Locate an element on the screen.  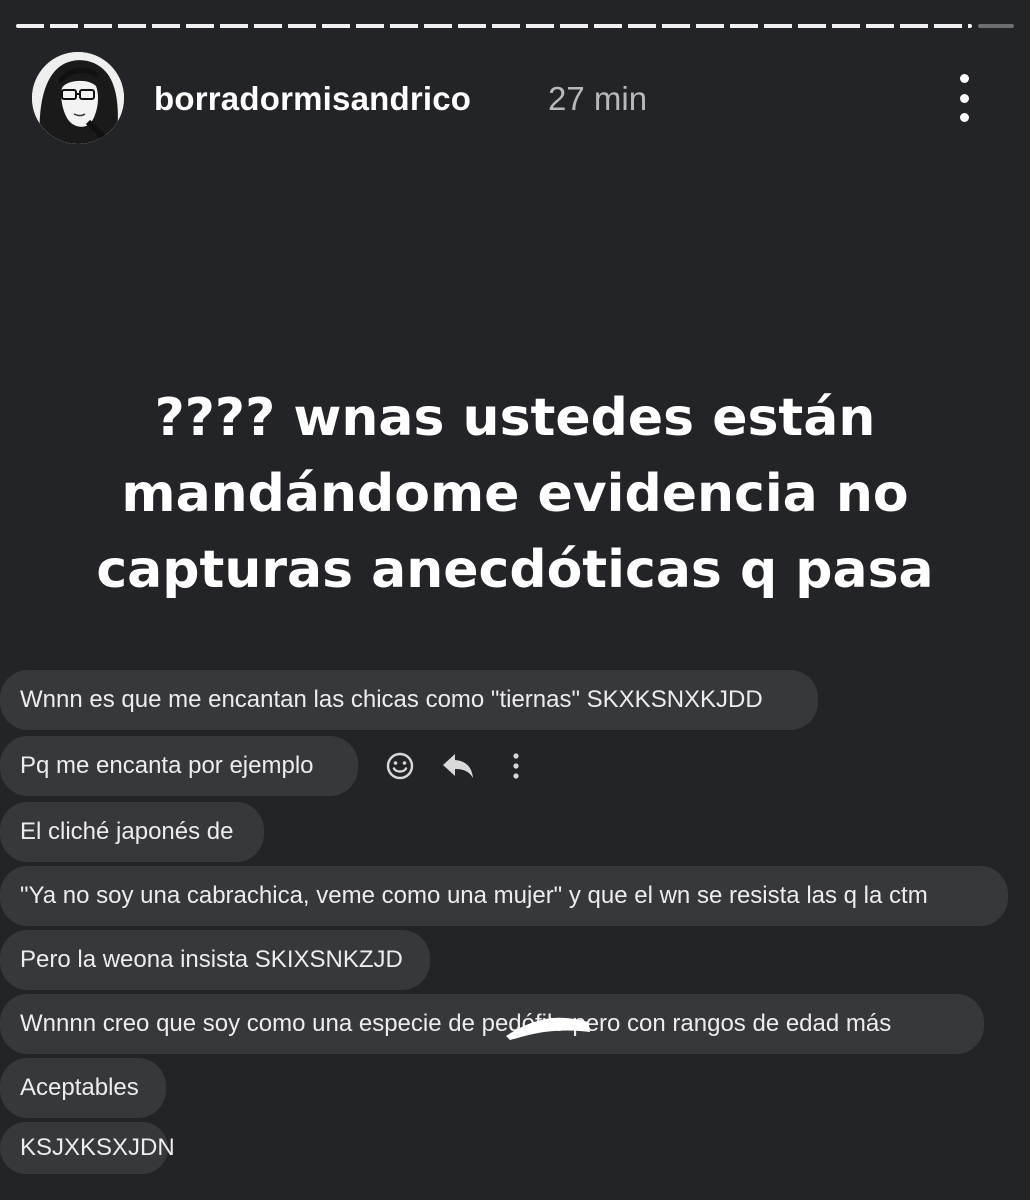
message-bubble: Pero la weona insista SKIXSNKZJD is located at coordinates (215, 960).